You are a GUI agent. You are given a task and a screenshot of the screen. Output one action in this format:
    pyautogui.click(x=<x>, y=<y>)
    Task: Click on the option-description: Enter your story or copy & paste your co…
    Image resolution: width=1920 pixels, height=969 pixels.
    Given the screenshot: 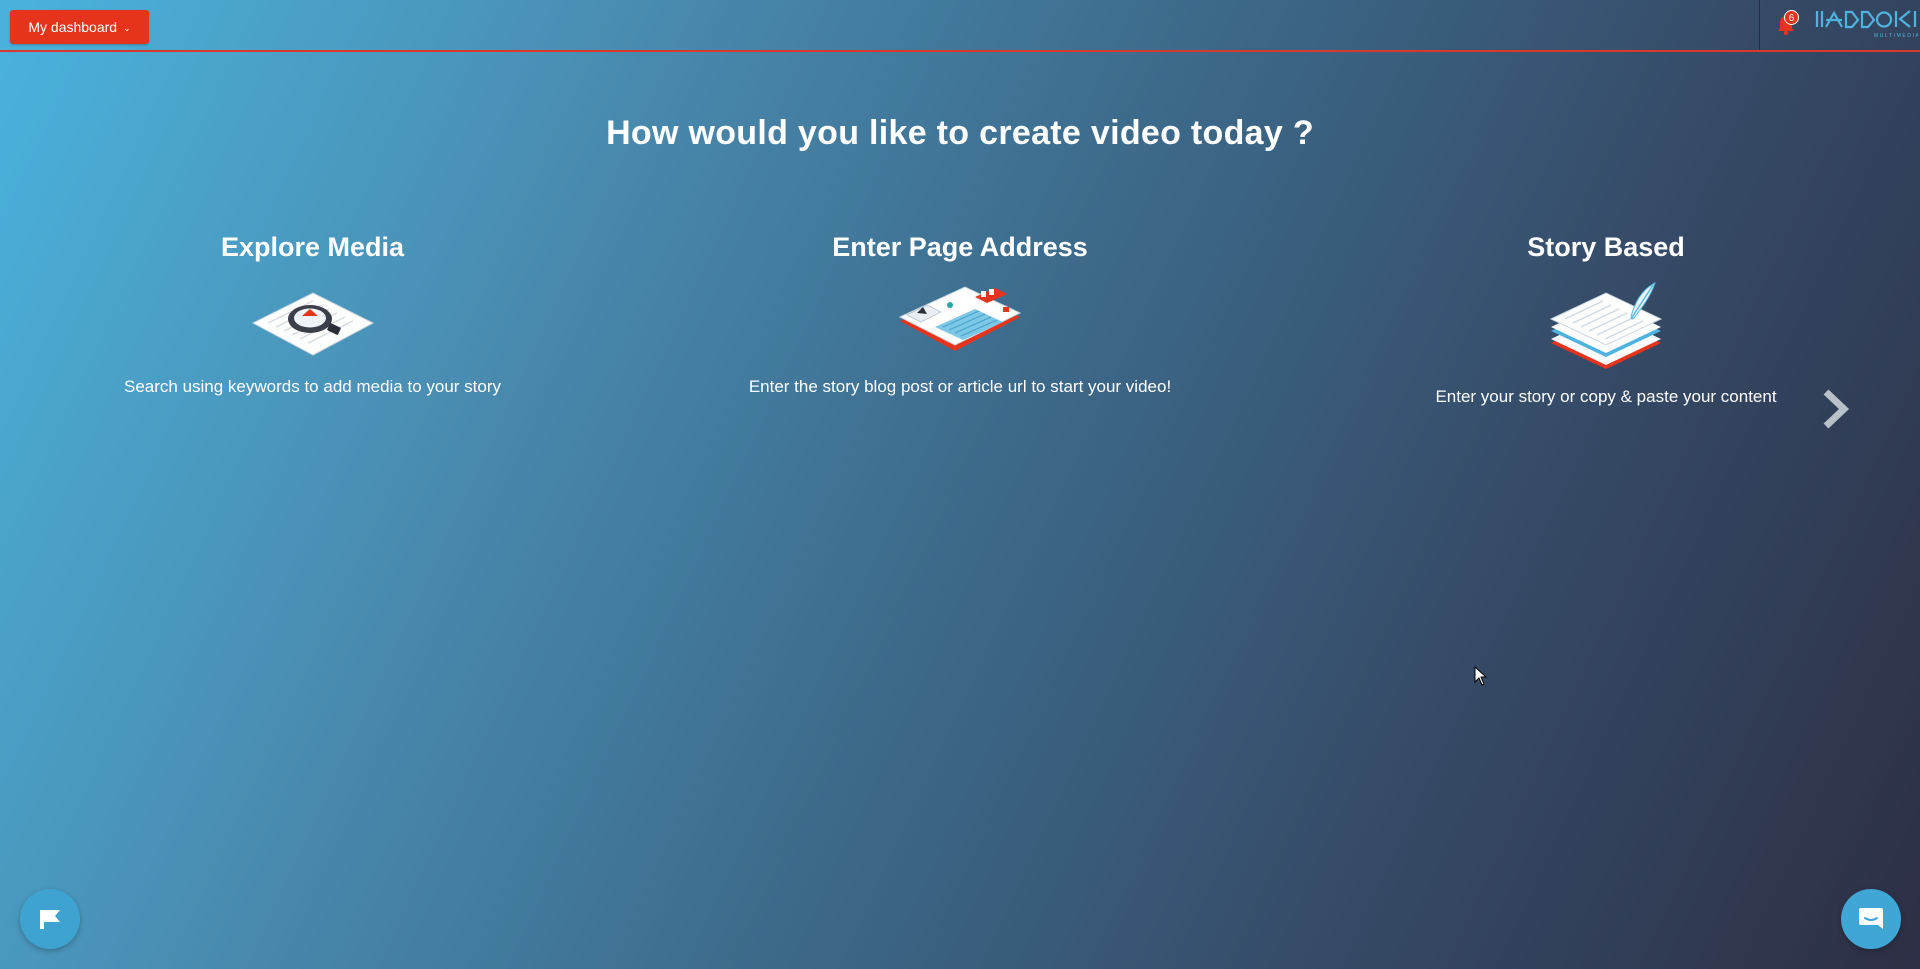 What is the action you would take?
    pyautogui.click(x=1606, y=396)
    